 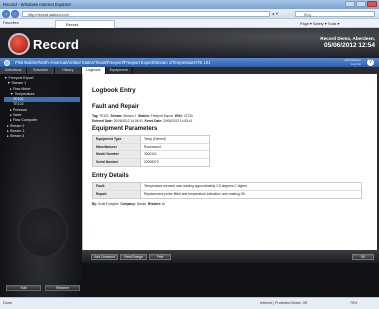 What do you see at coordinates (308, 14) in the screenshot?
I see `search-placeholder: Bing` at bounding box center [308, 14].